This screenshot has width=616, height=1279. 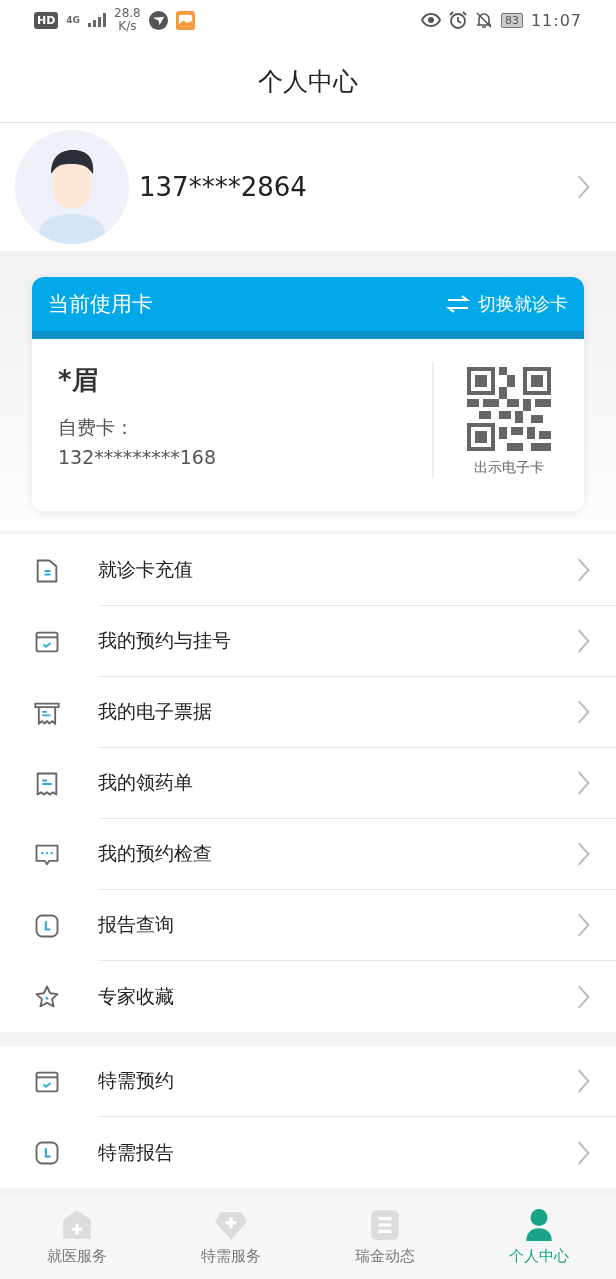 What do you see at coordinates (511, 20) in the screenshot?
I see `battery-indicator: 83` at bounding box center [511, 20].